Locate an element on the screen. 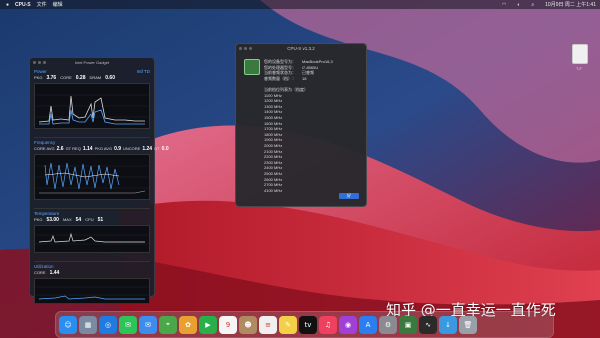  music-icon: ♫ is located at coordinates (328, 324).